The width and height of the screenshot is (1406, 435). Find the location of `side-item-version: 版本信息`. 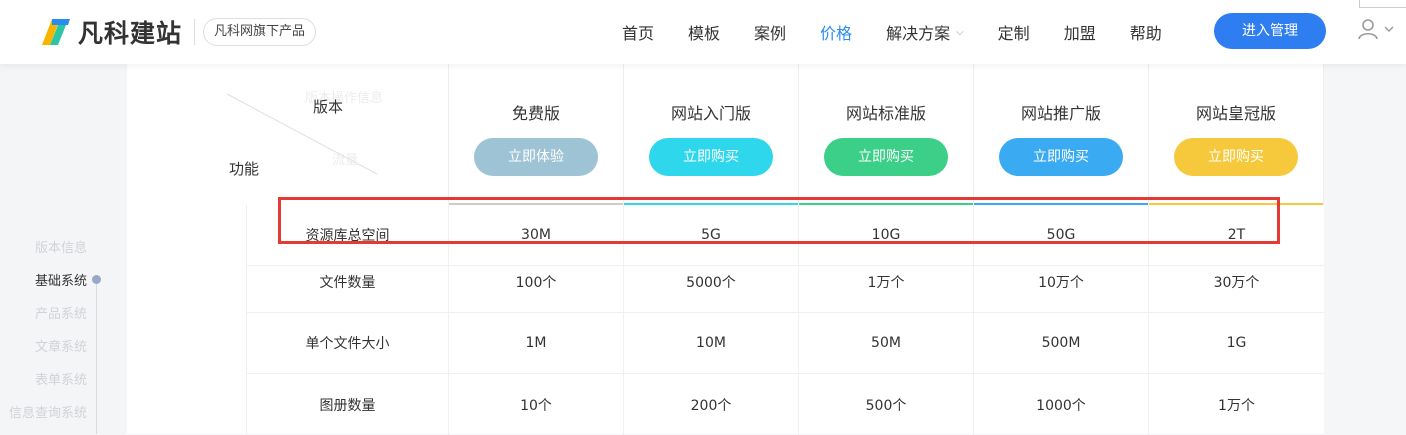

side-item-version: 版本信息 is located at coordinates (61, 246).